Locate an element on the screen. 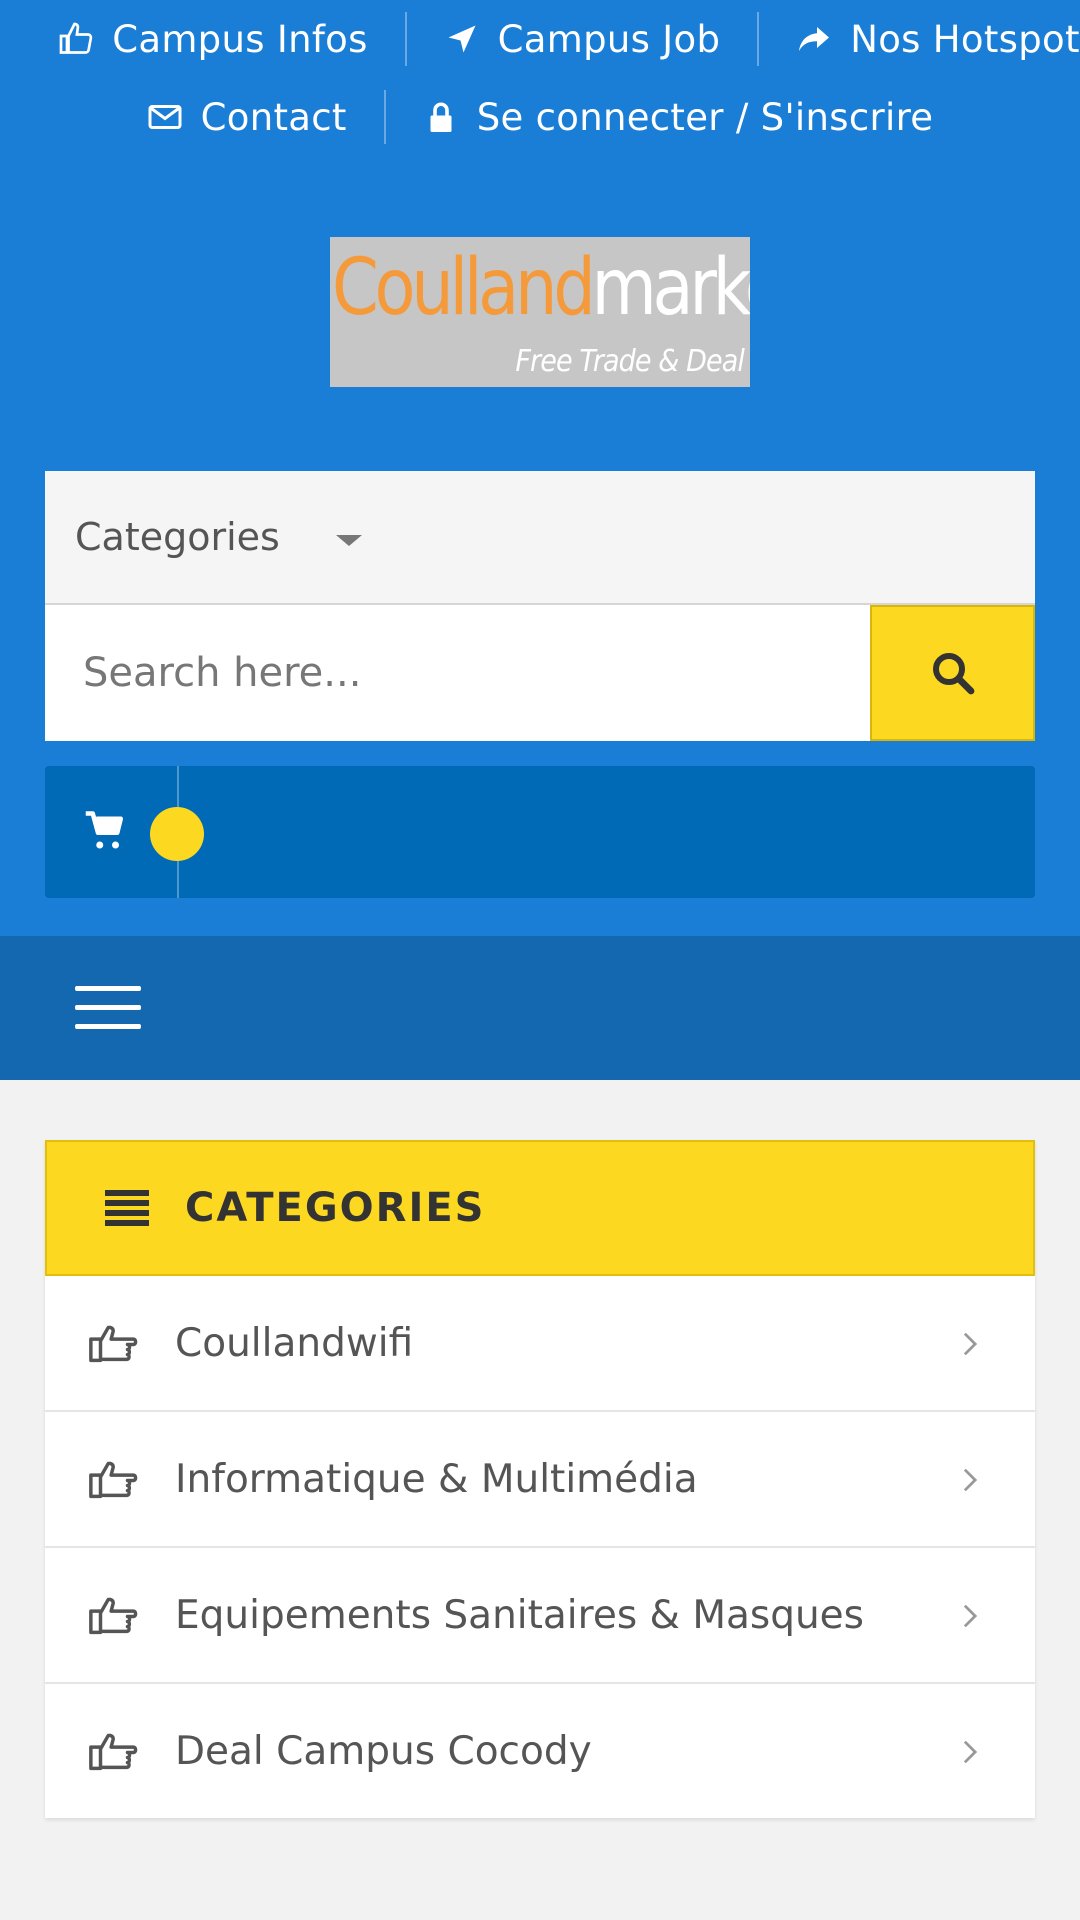 The image size is (1080, 1920). nav-link-campus-infos: Campus Infos is located at coordinates (214, 39).